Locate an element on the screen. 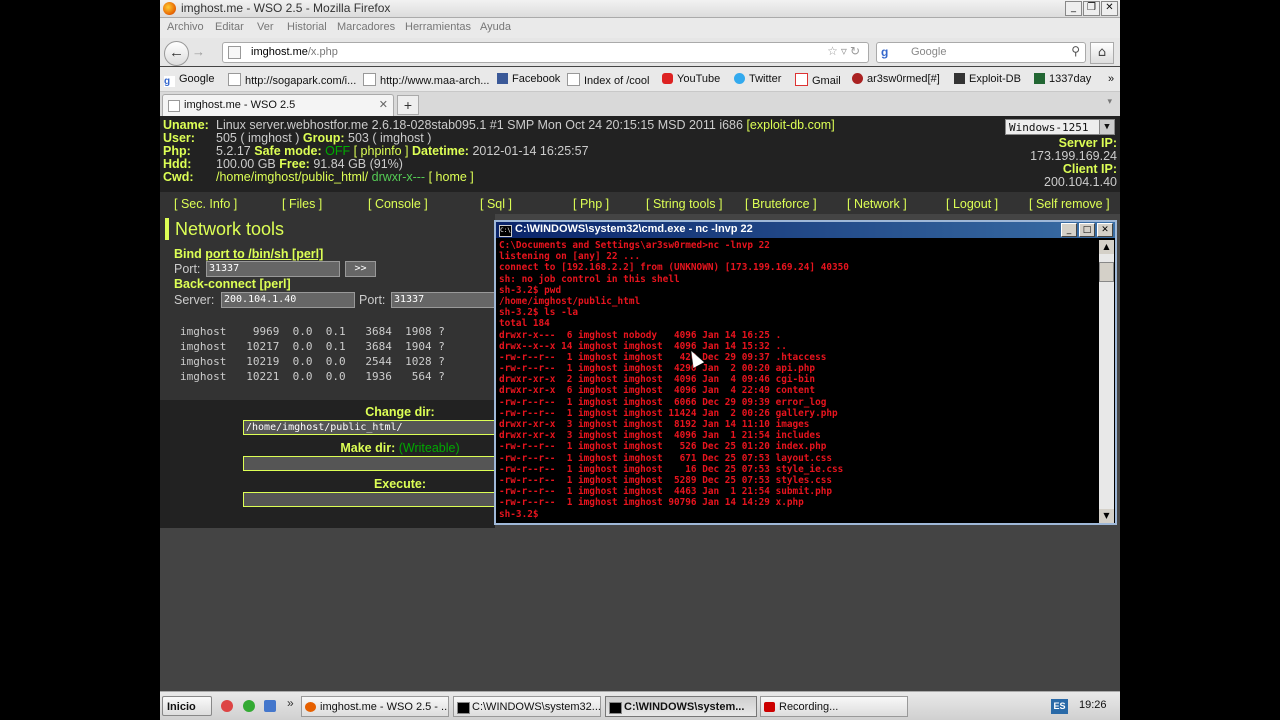 The image size is (1280, 720). menu-network: [ Network ] is located at coordinates (877, 204).